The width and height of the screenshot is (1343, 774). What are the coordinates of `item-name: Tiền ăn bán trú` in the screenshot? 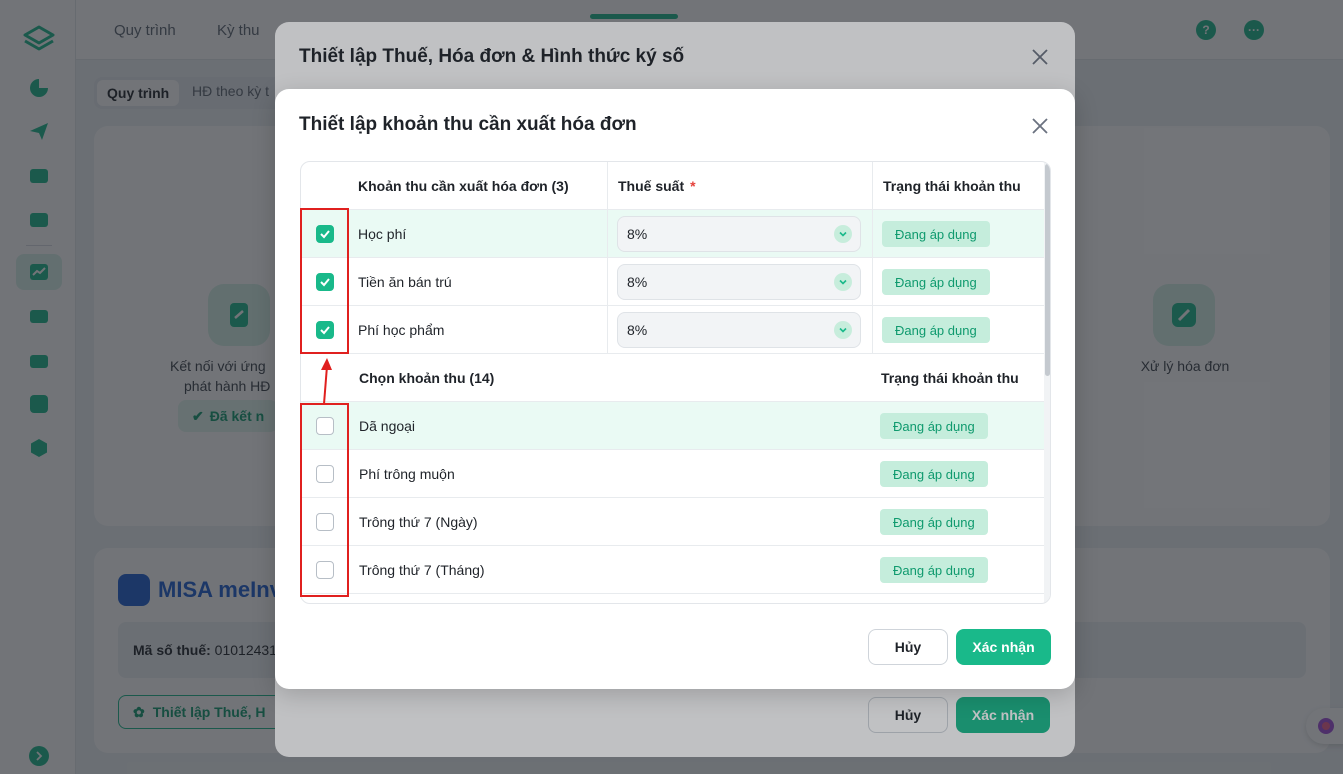 It's located at (405, 282).